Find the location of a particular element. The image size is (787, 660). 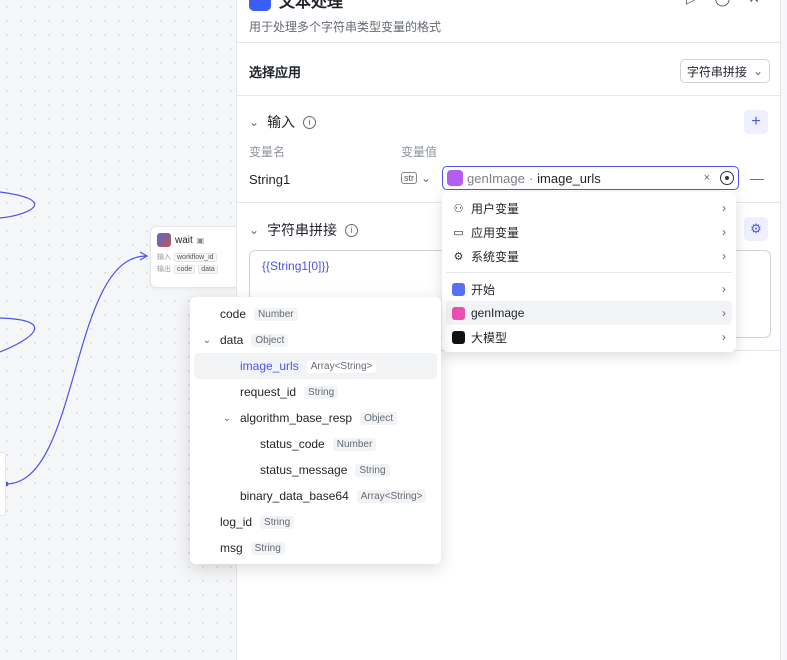

menu-item-start: 开始 › is located at coordinates (589, 289).